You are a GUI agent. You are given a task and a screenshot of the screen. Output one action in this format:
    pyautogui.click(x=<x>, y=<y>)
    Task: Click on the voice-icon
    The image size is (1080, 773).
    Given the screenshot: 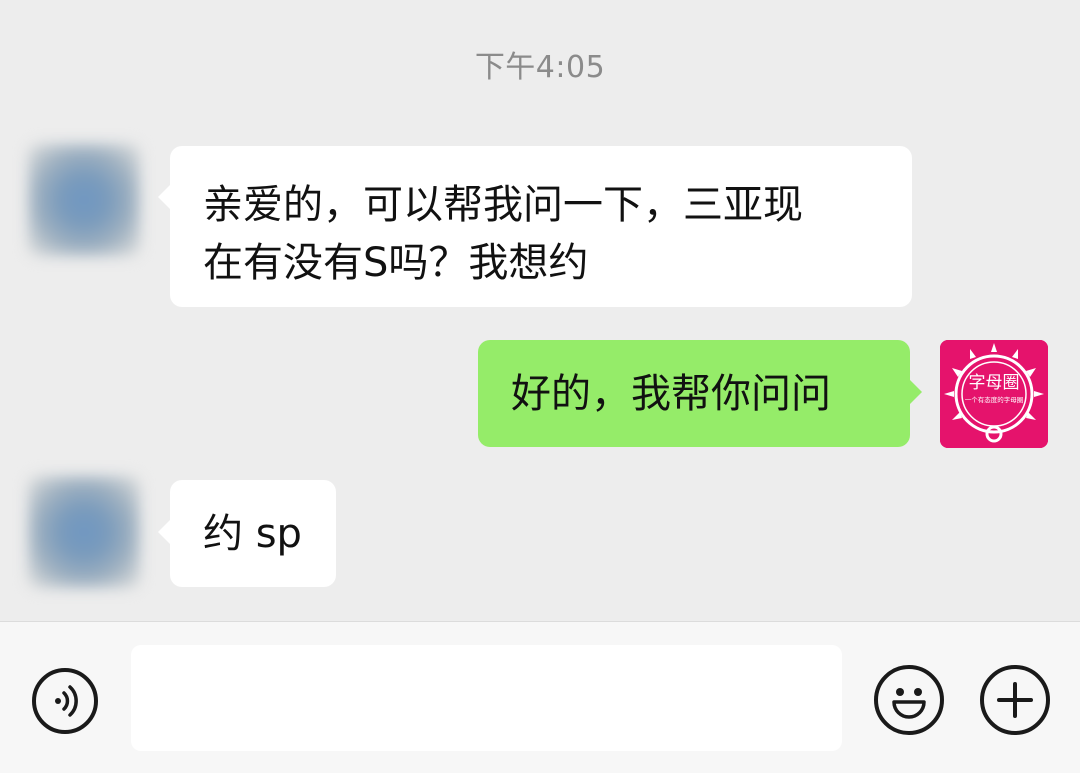 What is the action you would take?
    pyautogui.click(x=66, y=701)
    